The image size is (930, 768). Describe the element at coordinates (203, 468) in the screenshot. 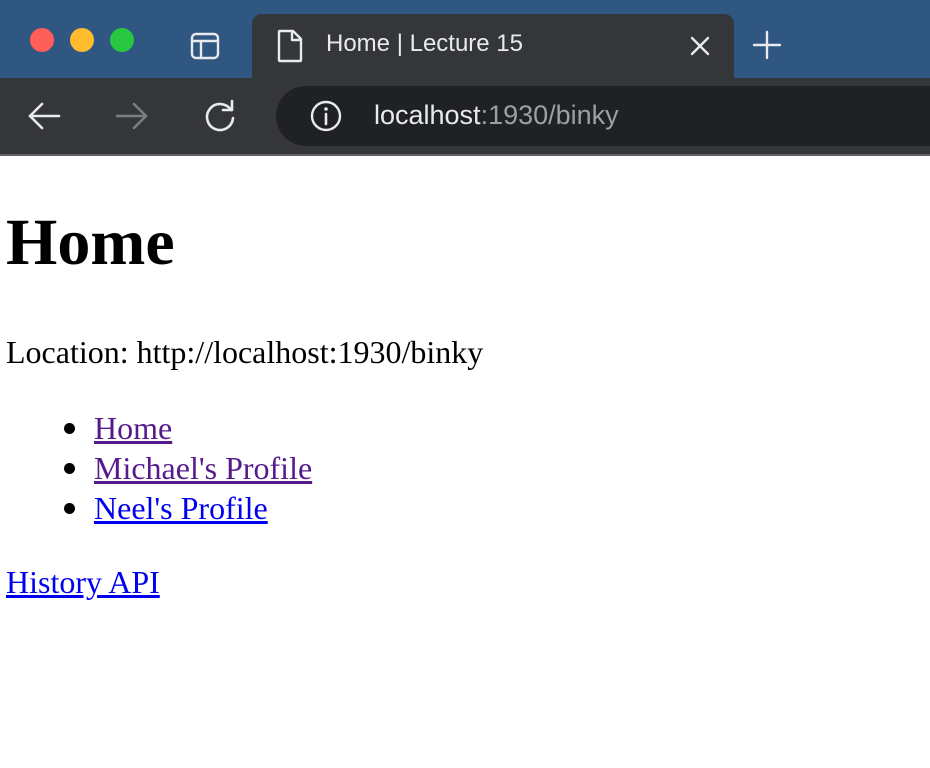

I see `michaels-profile-link: Michael's Profile` at that location.